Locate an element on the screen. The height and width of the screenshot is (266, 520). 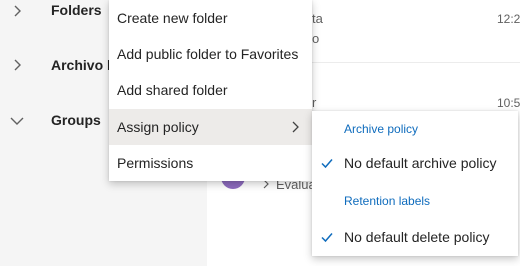
nav-item-label: Folders is located at coordinates (76, 10).